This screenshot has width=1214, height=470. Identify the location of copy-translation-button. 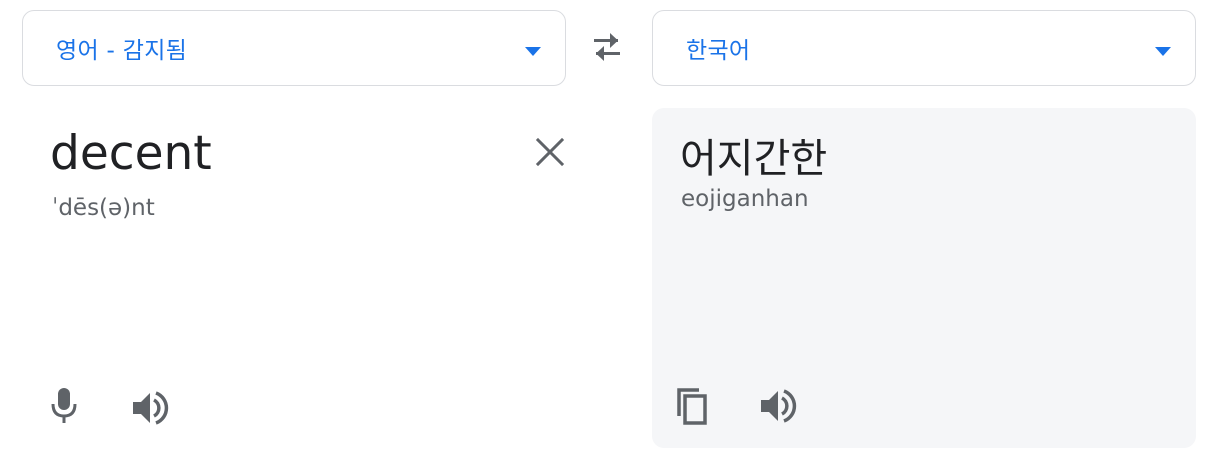
(694, 406).